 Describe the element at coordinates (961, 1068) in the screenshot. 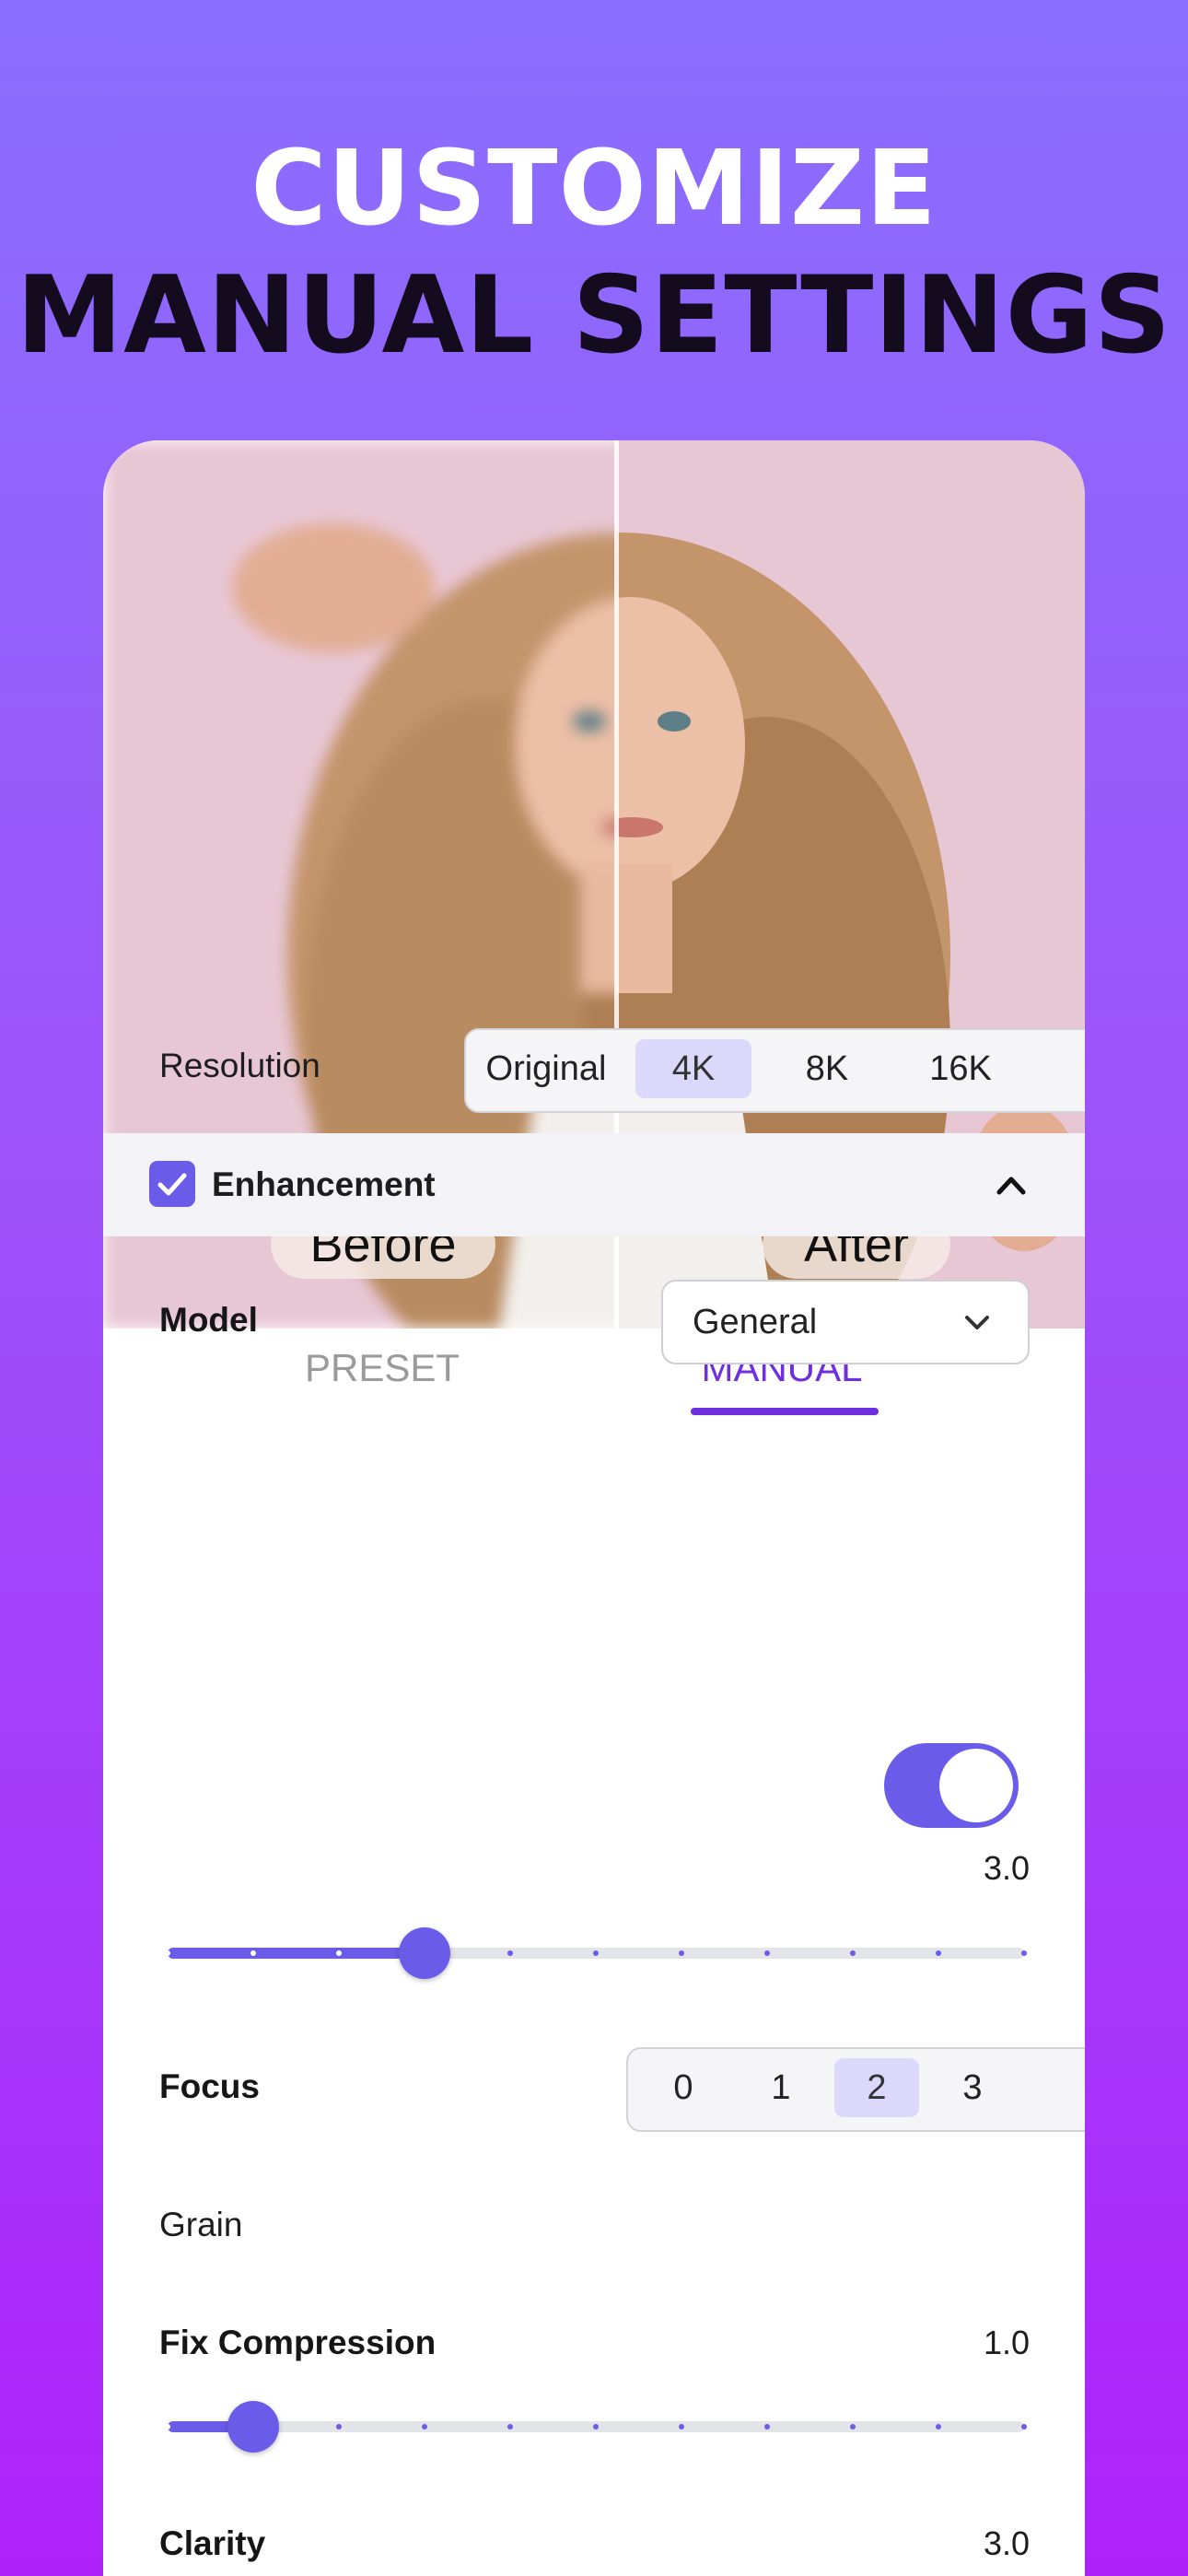

I see `resolution-option-16k: 16K` at that location.